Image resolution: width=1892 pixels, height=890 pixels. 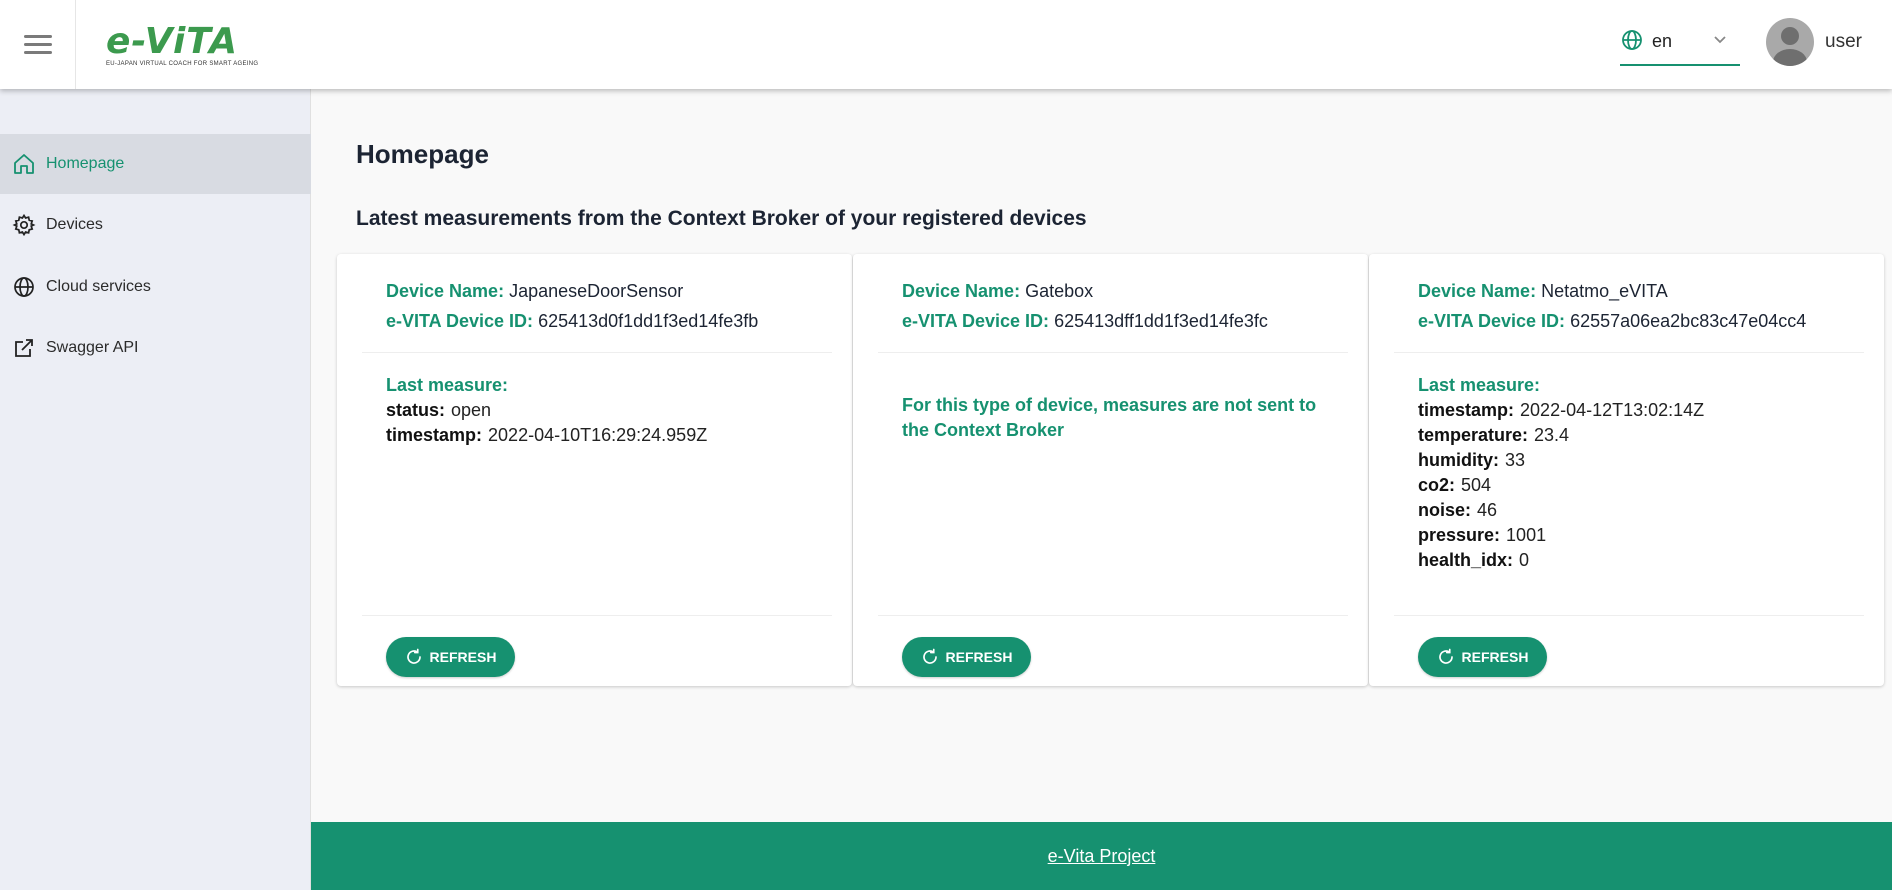 I want to click on measure-value: 23.4, so click(x=1552, y=435).